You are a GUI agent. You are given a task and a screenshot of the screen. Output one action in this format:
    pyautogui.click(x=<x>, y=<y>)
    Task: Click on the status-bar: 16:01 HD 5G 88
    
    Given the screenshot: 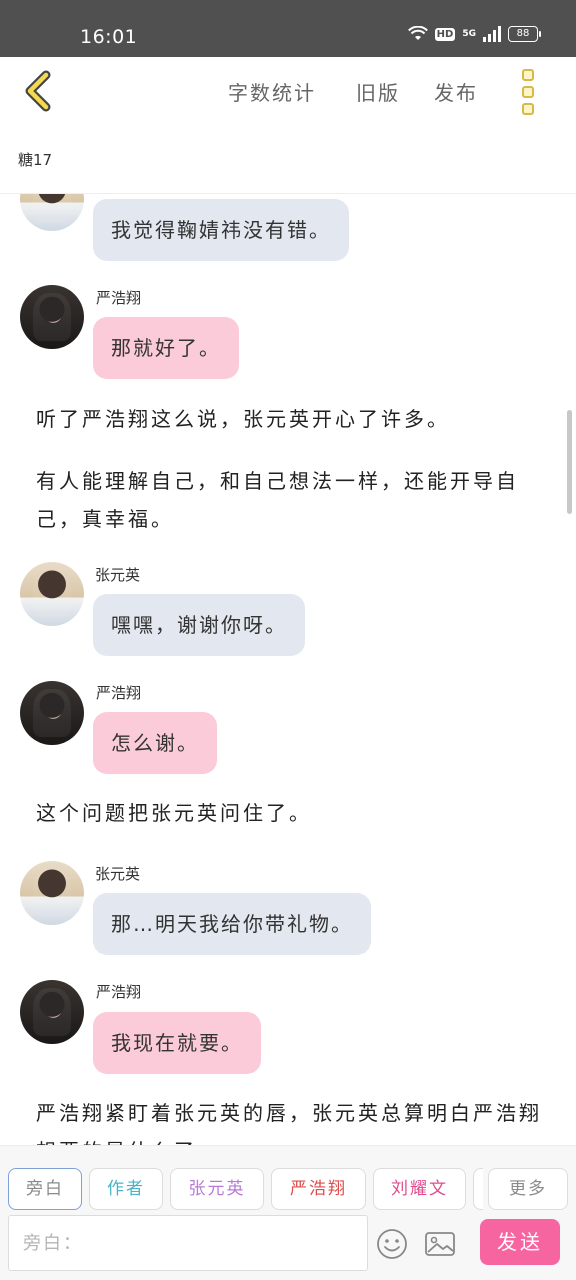 What is the action you would take?
    pyautogui.click(x=288, y=28)
    